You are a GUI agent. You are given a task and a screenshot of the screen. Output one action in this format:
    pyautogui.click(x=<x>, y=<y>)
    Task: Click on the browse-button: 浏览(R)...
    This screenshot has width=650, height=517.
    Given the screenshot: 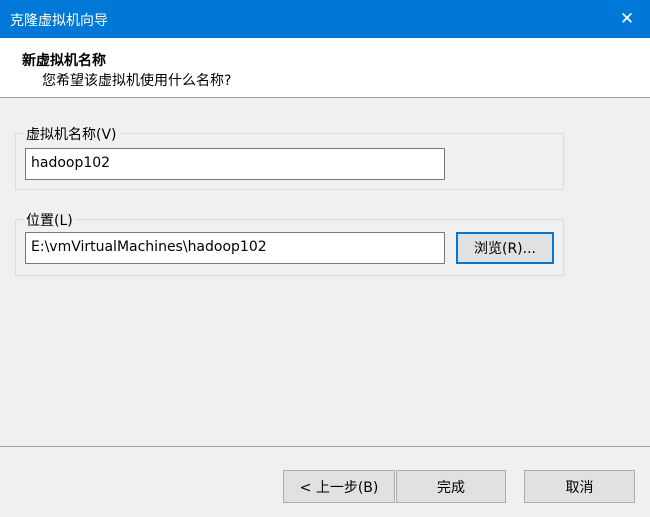 What is the action you would take?
    pyautogui.click(x=505, y=248)
    